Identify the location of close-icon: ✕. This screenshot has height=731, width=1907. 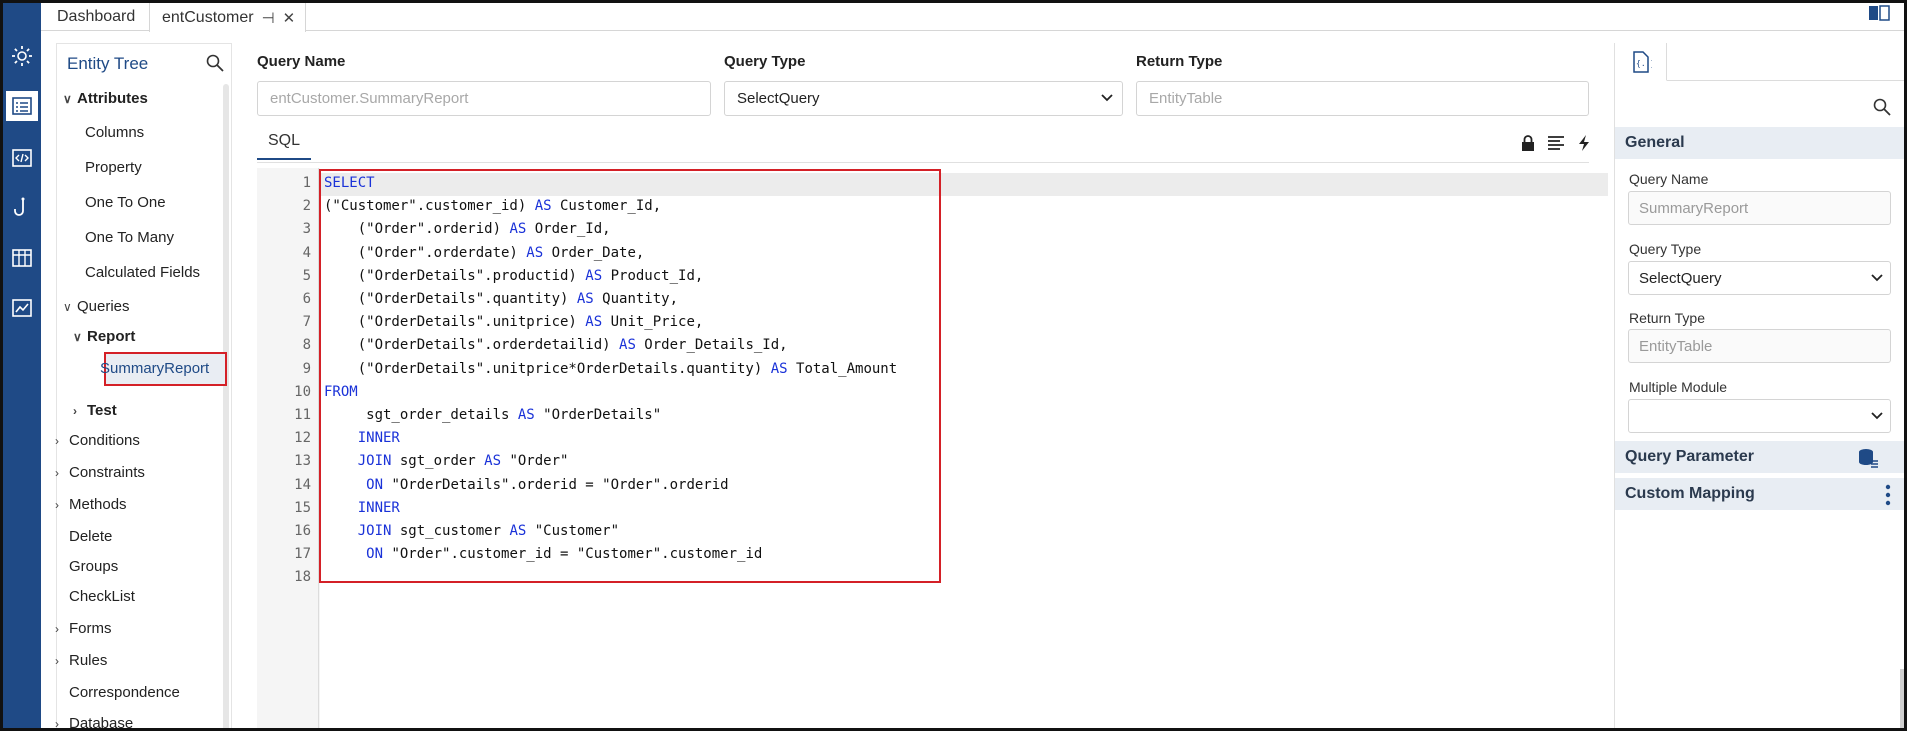
(289, 18).